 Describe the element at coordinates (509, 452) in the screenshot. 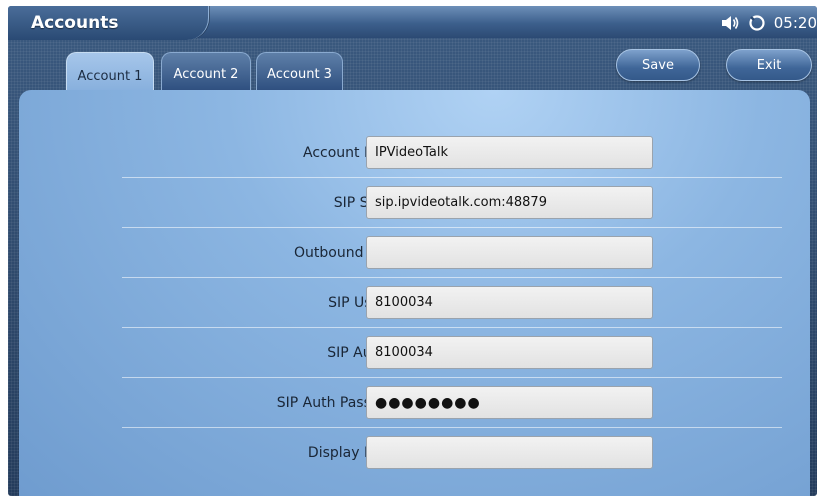

I see `display-name-field` at that location.